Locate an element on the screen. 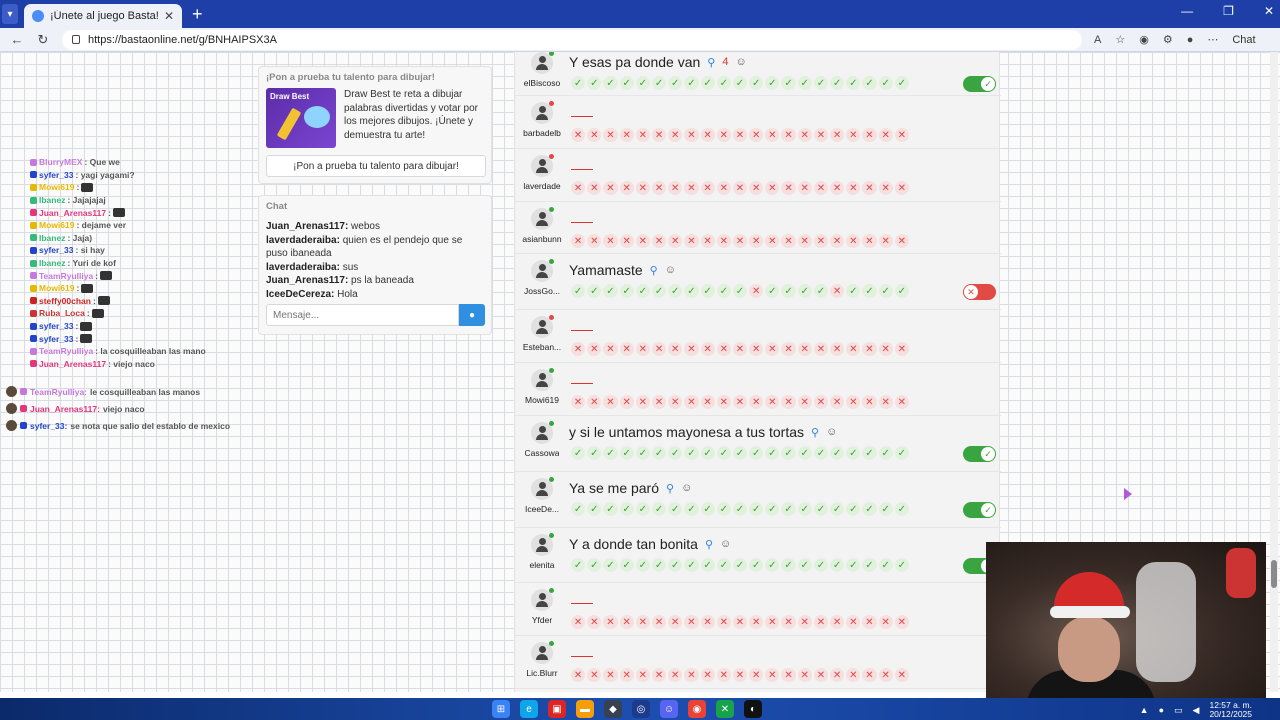  edge-icon: e is located at coordinates (529, 709).